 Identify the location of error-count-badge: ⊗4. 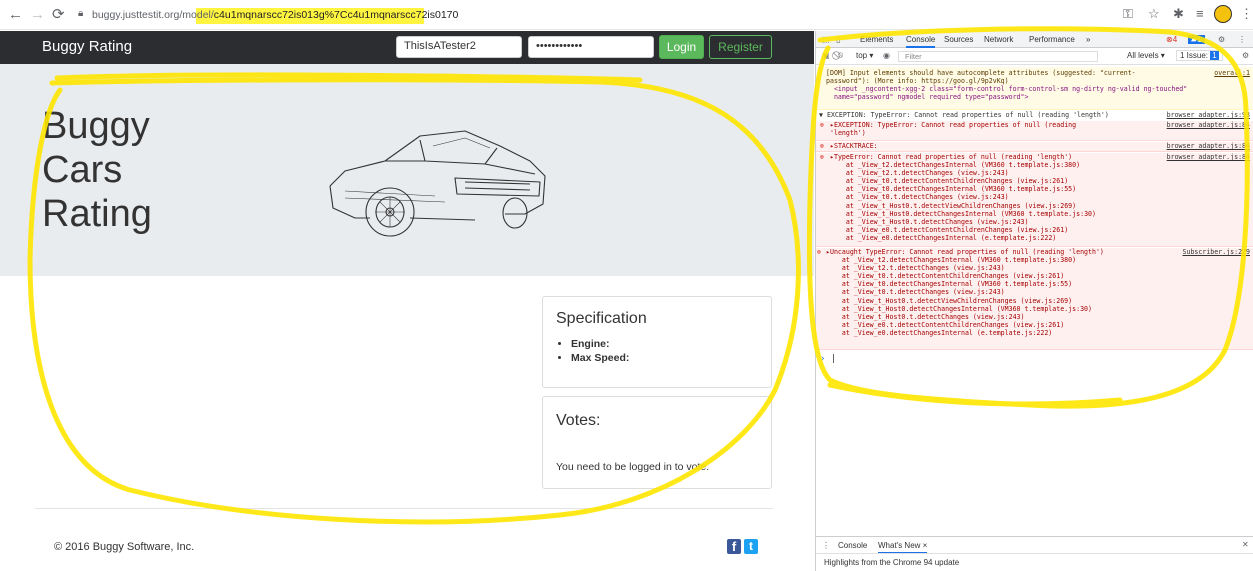
(1171, 39).